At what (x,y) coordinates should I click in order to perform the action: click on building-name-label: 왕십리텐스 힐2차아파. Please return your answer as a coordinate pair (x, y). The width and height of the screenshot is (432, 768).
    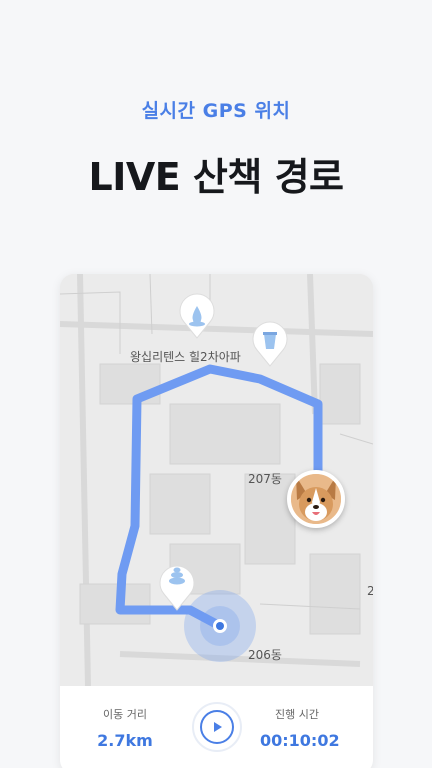
    Looking at the image, I should click on (185, 357).